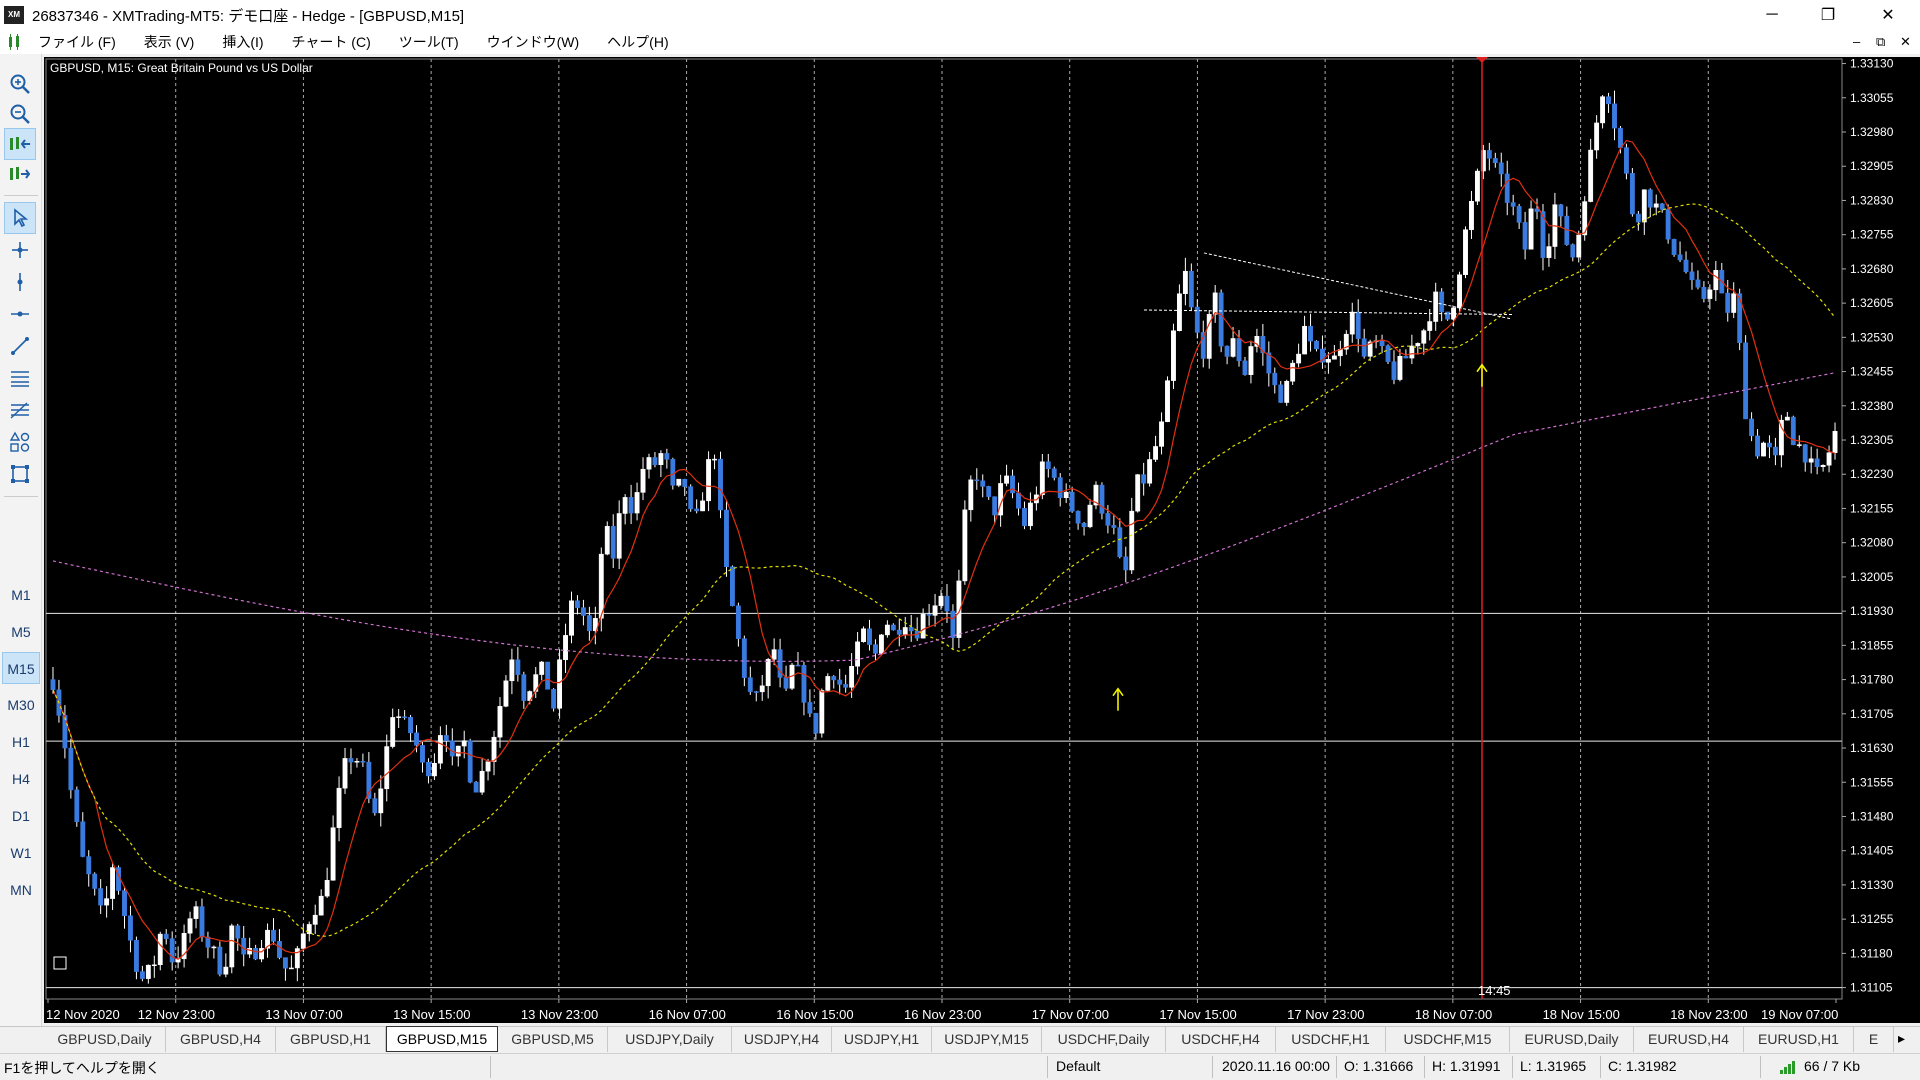 This screenshot has width=1920, height=1080. I want to click on mdi-restore-button: ⧉, so click(1880, 42).